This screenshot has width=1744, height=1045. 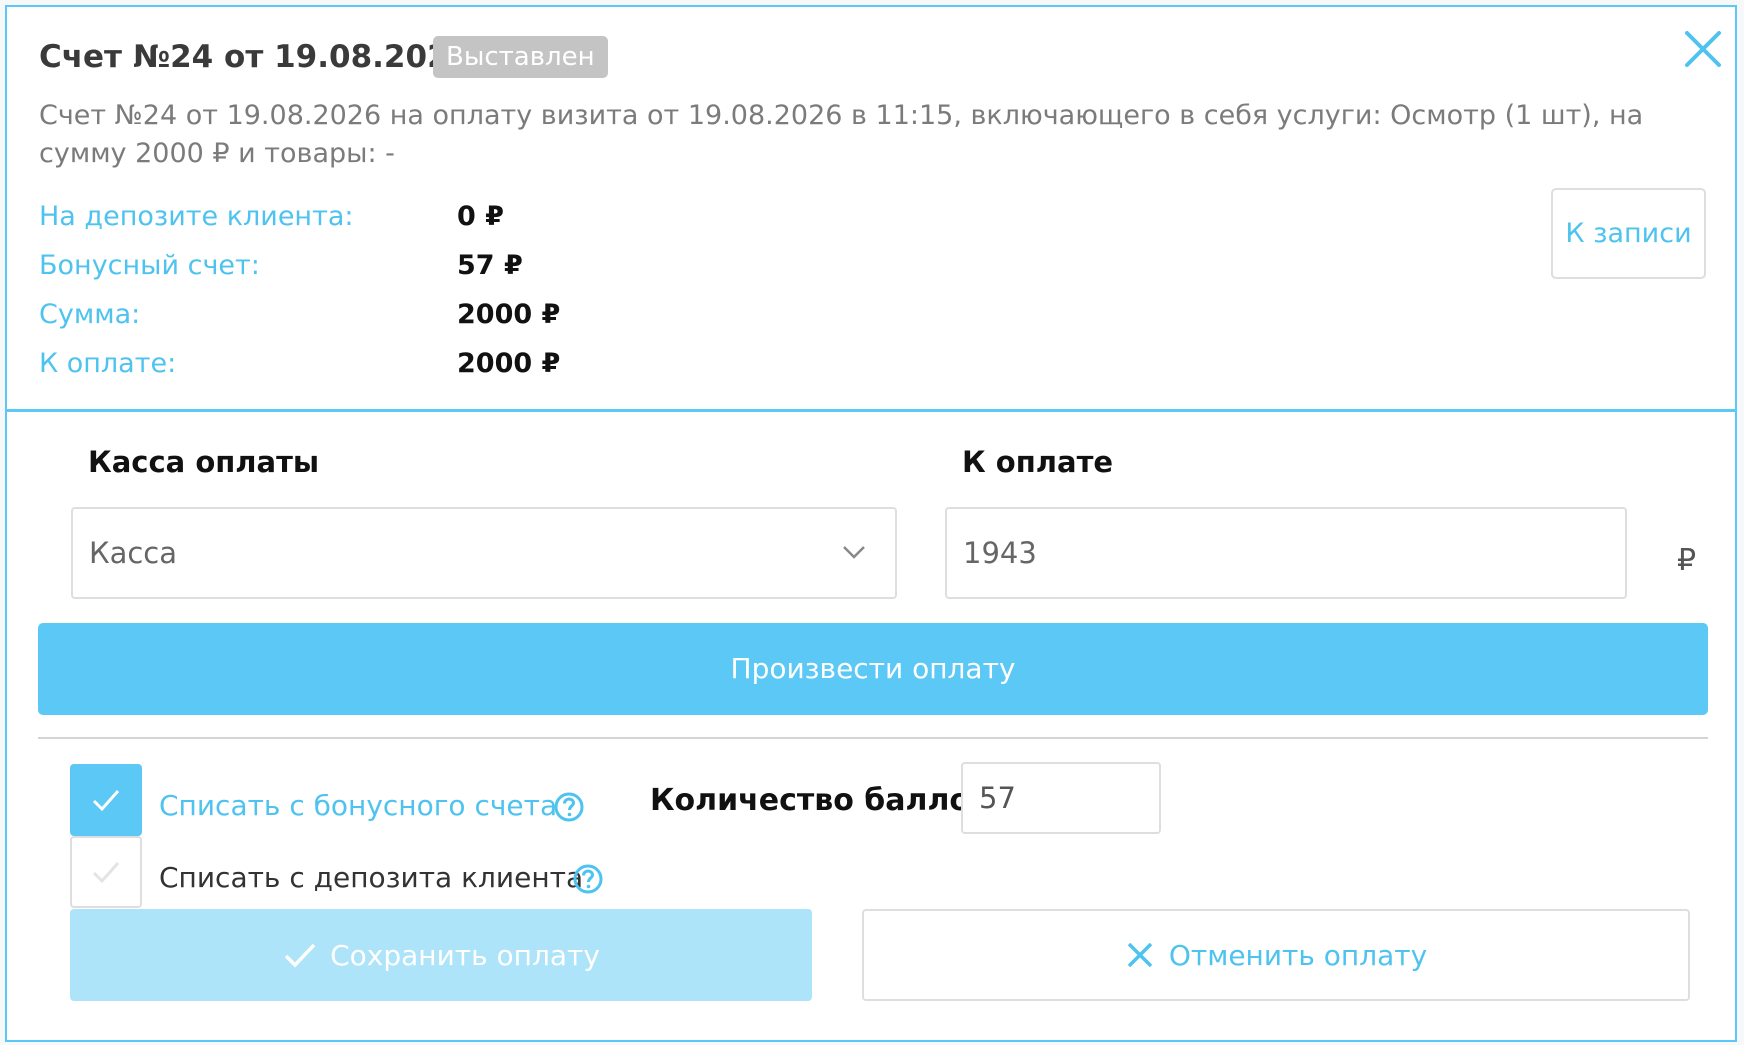 I want to click on to-record-button: К записи, so click(x=1628, y=233).